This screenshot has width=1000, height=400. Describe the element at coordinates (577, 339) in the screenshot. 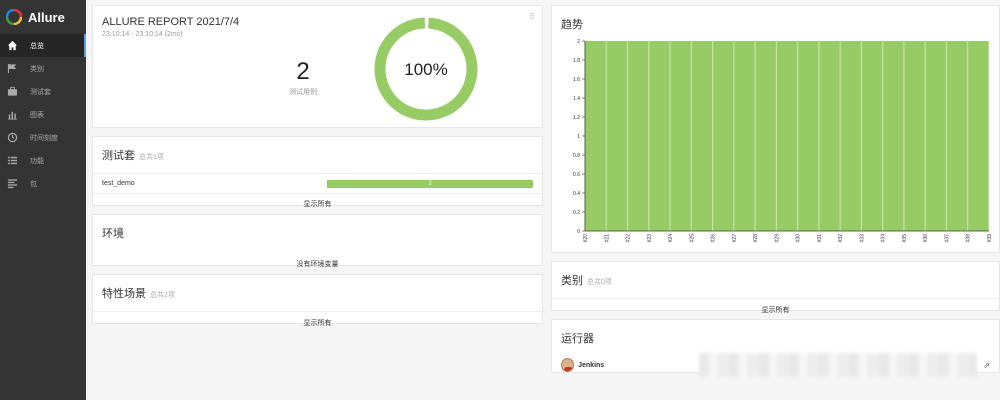

I see `executors-title: 运行器` at that location.